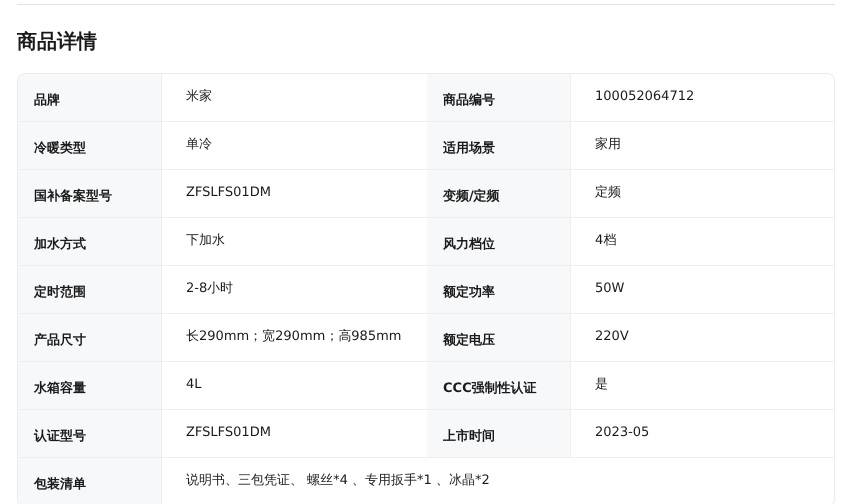 The height and width of the screenshot is (504, 844). I want to click on spec-label: 商品编号, so click(469, 100).